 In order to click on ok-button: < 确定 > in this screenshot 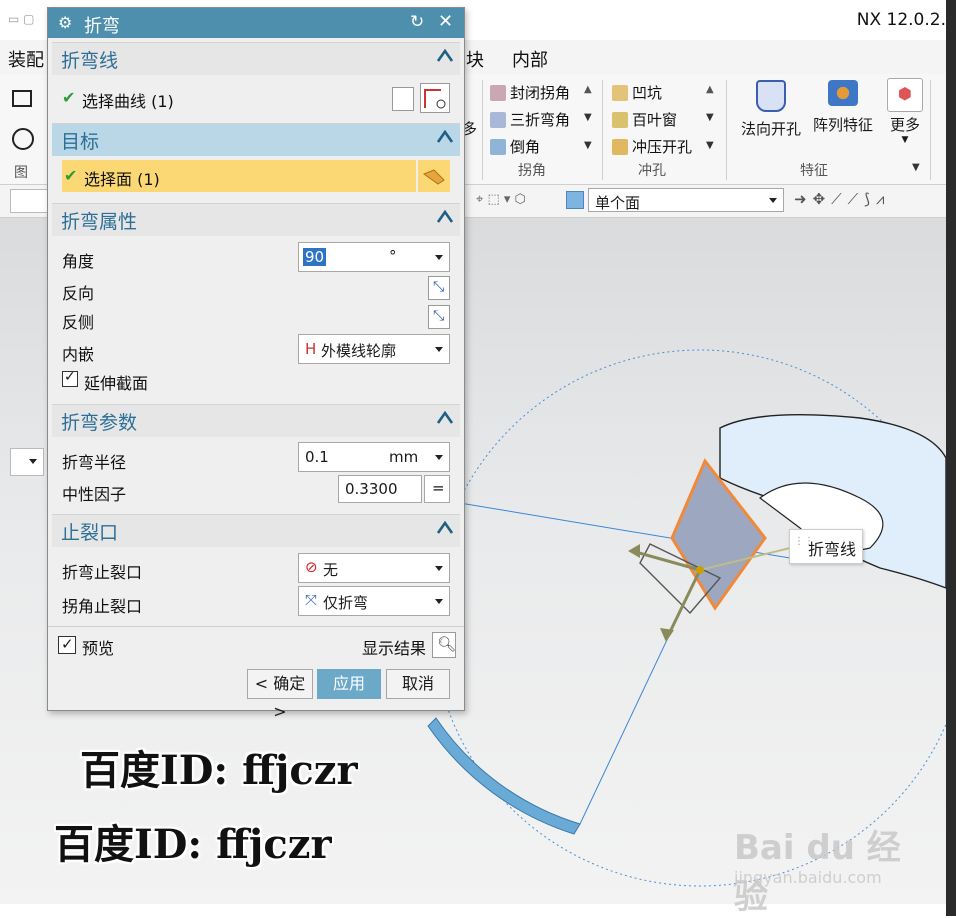, I will do `click(280, 695)`.